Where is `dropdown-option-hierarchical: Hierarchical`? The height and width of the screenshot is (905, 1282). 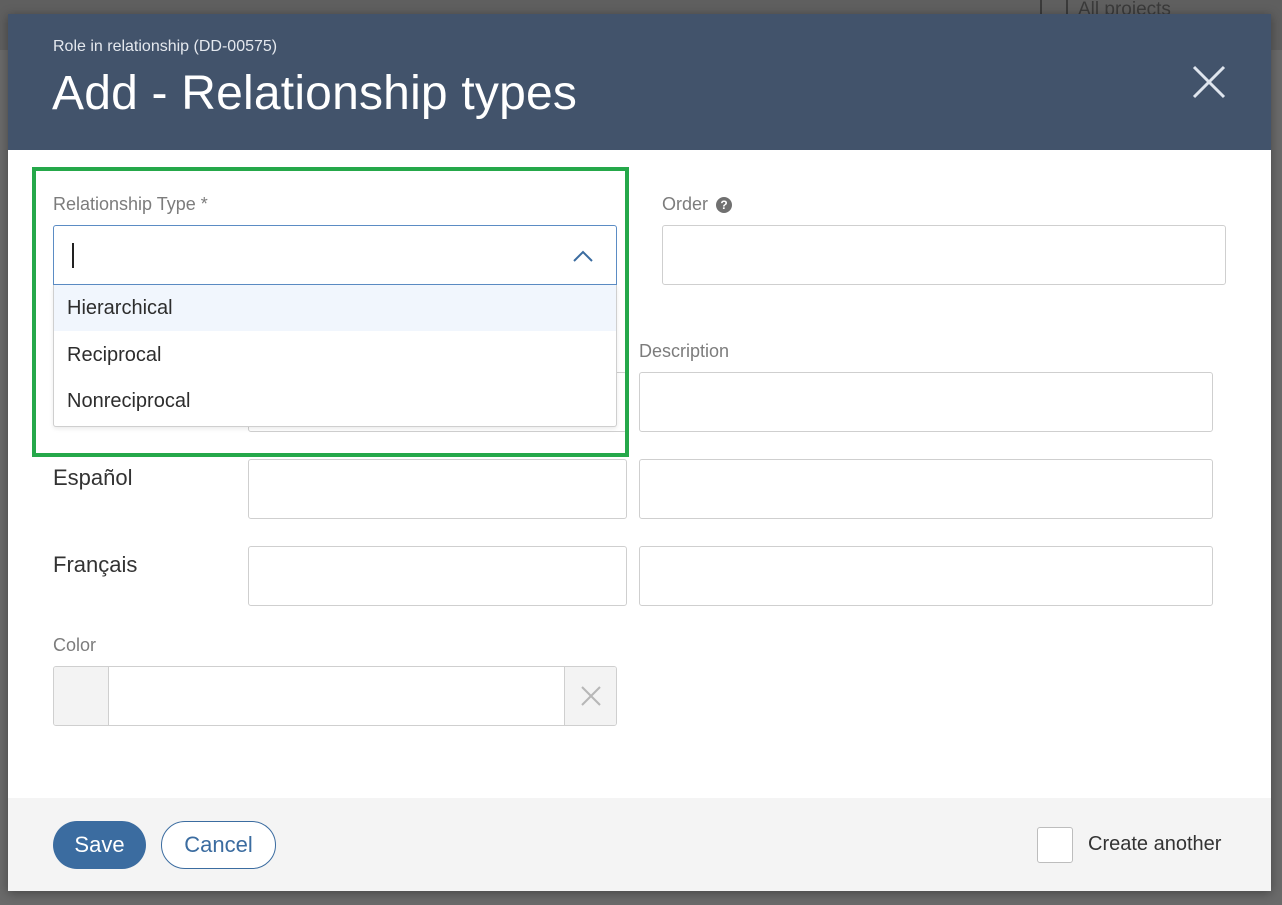 dropdown-option-hierarchical: Hierarchical is located at coordinates (335, 308).